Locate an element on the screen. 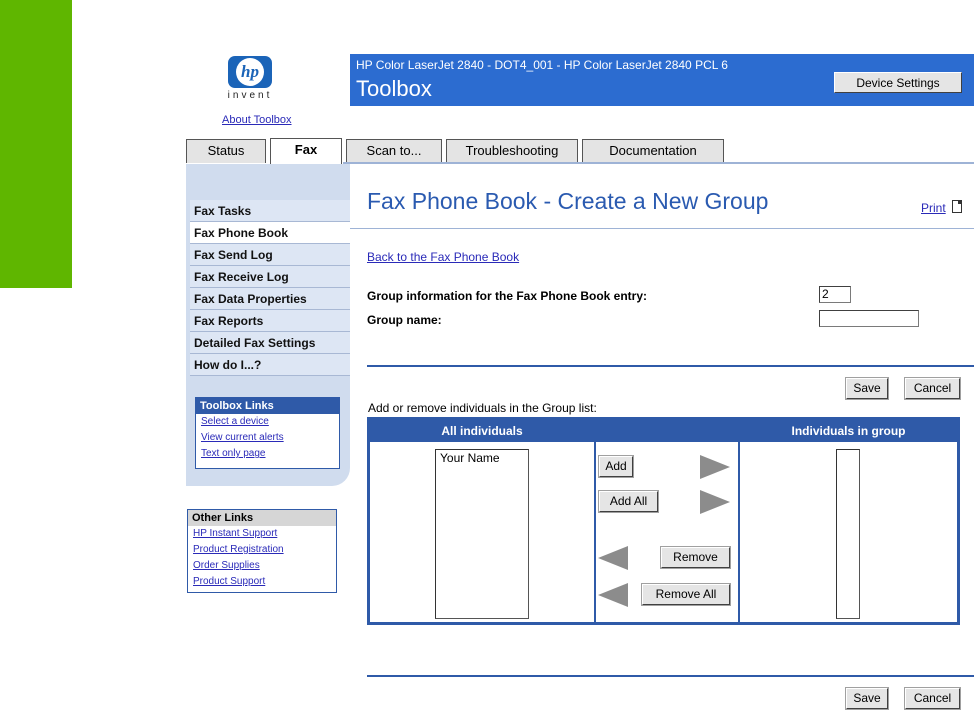 This screenshot has width=974, height=718. toolbox-links-heading: Toolbox Links is located at coordinates (267, 406).